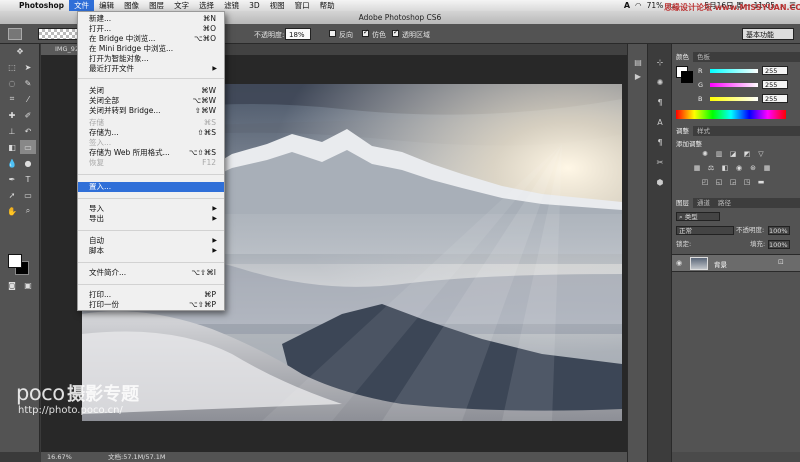  I want to click on vibrance-icon: ▽, so click(761, 154).